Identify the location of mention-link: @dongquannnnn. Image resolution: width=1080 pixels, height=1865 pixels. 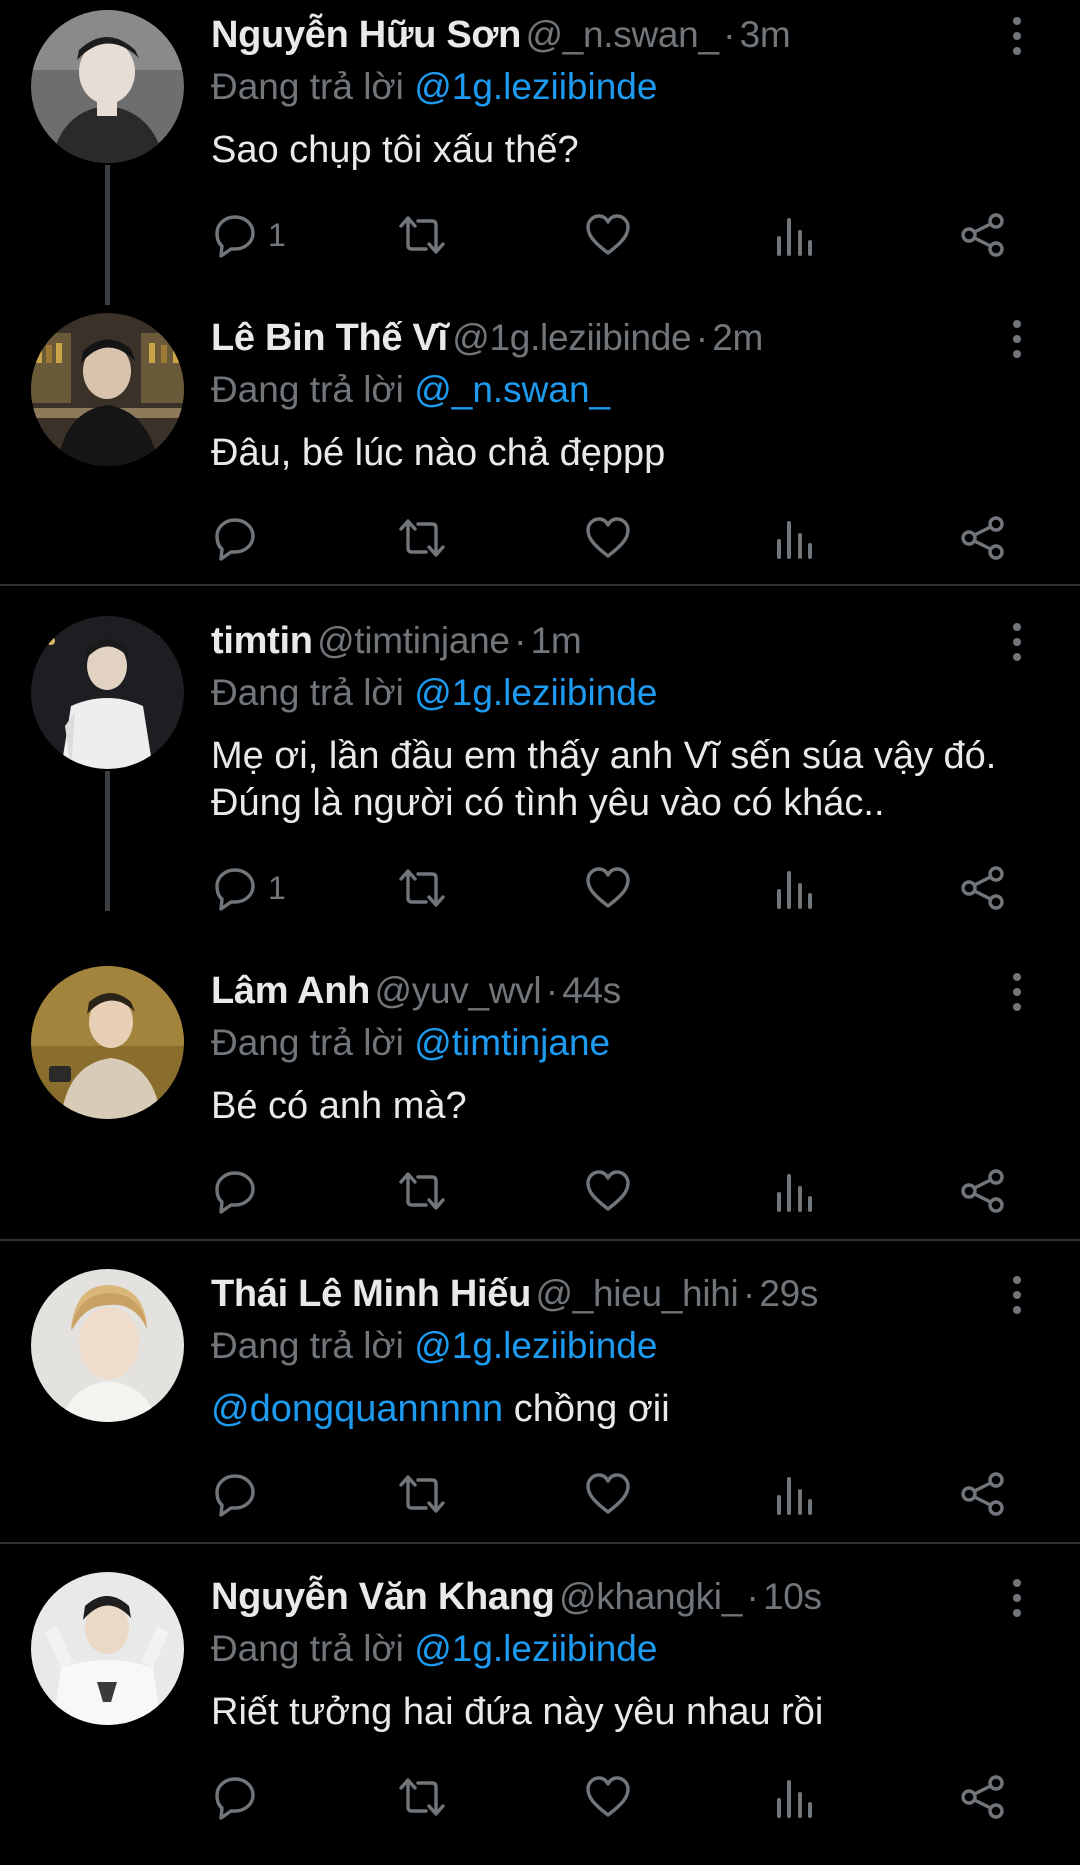
(357, 1409).